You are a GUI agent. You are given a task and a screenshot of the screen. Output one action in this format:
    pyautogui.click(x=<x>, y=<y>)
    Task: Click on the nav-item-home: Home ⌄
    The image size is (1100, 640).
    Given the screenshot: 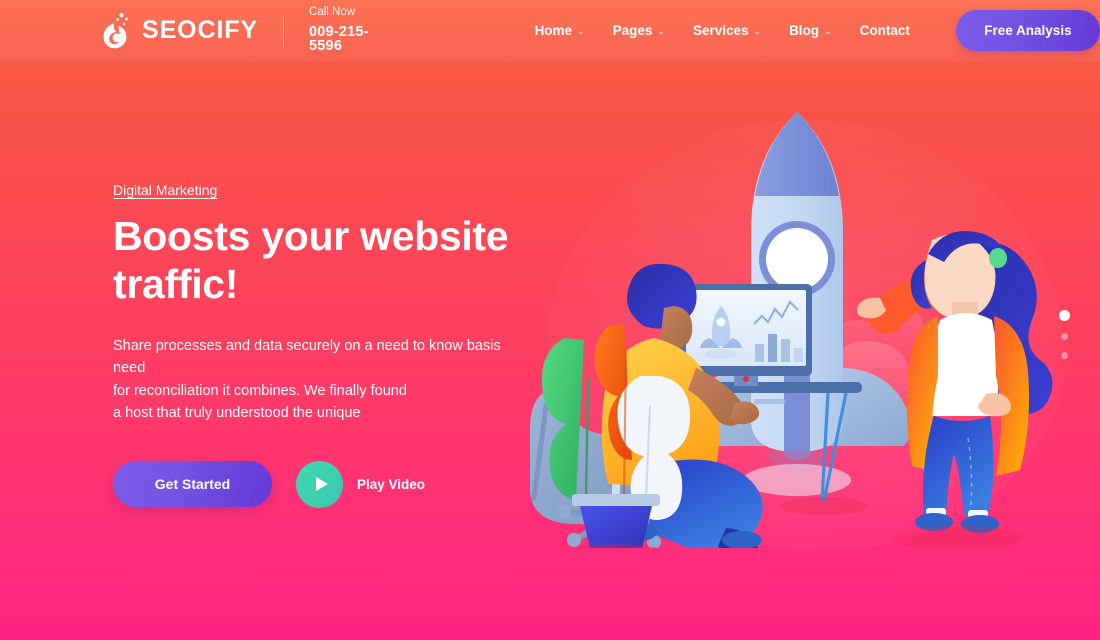 What is the action you would take?
    pyautogui.click(x=560, y=30)
    